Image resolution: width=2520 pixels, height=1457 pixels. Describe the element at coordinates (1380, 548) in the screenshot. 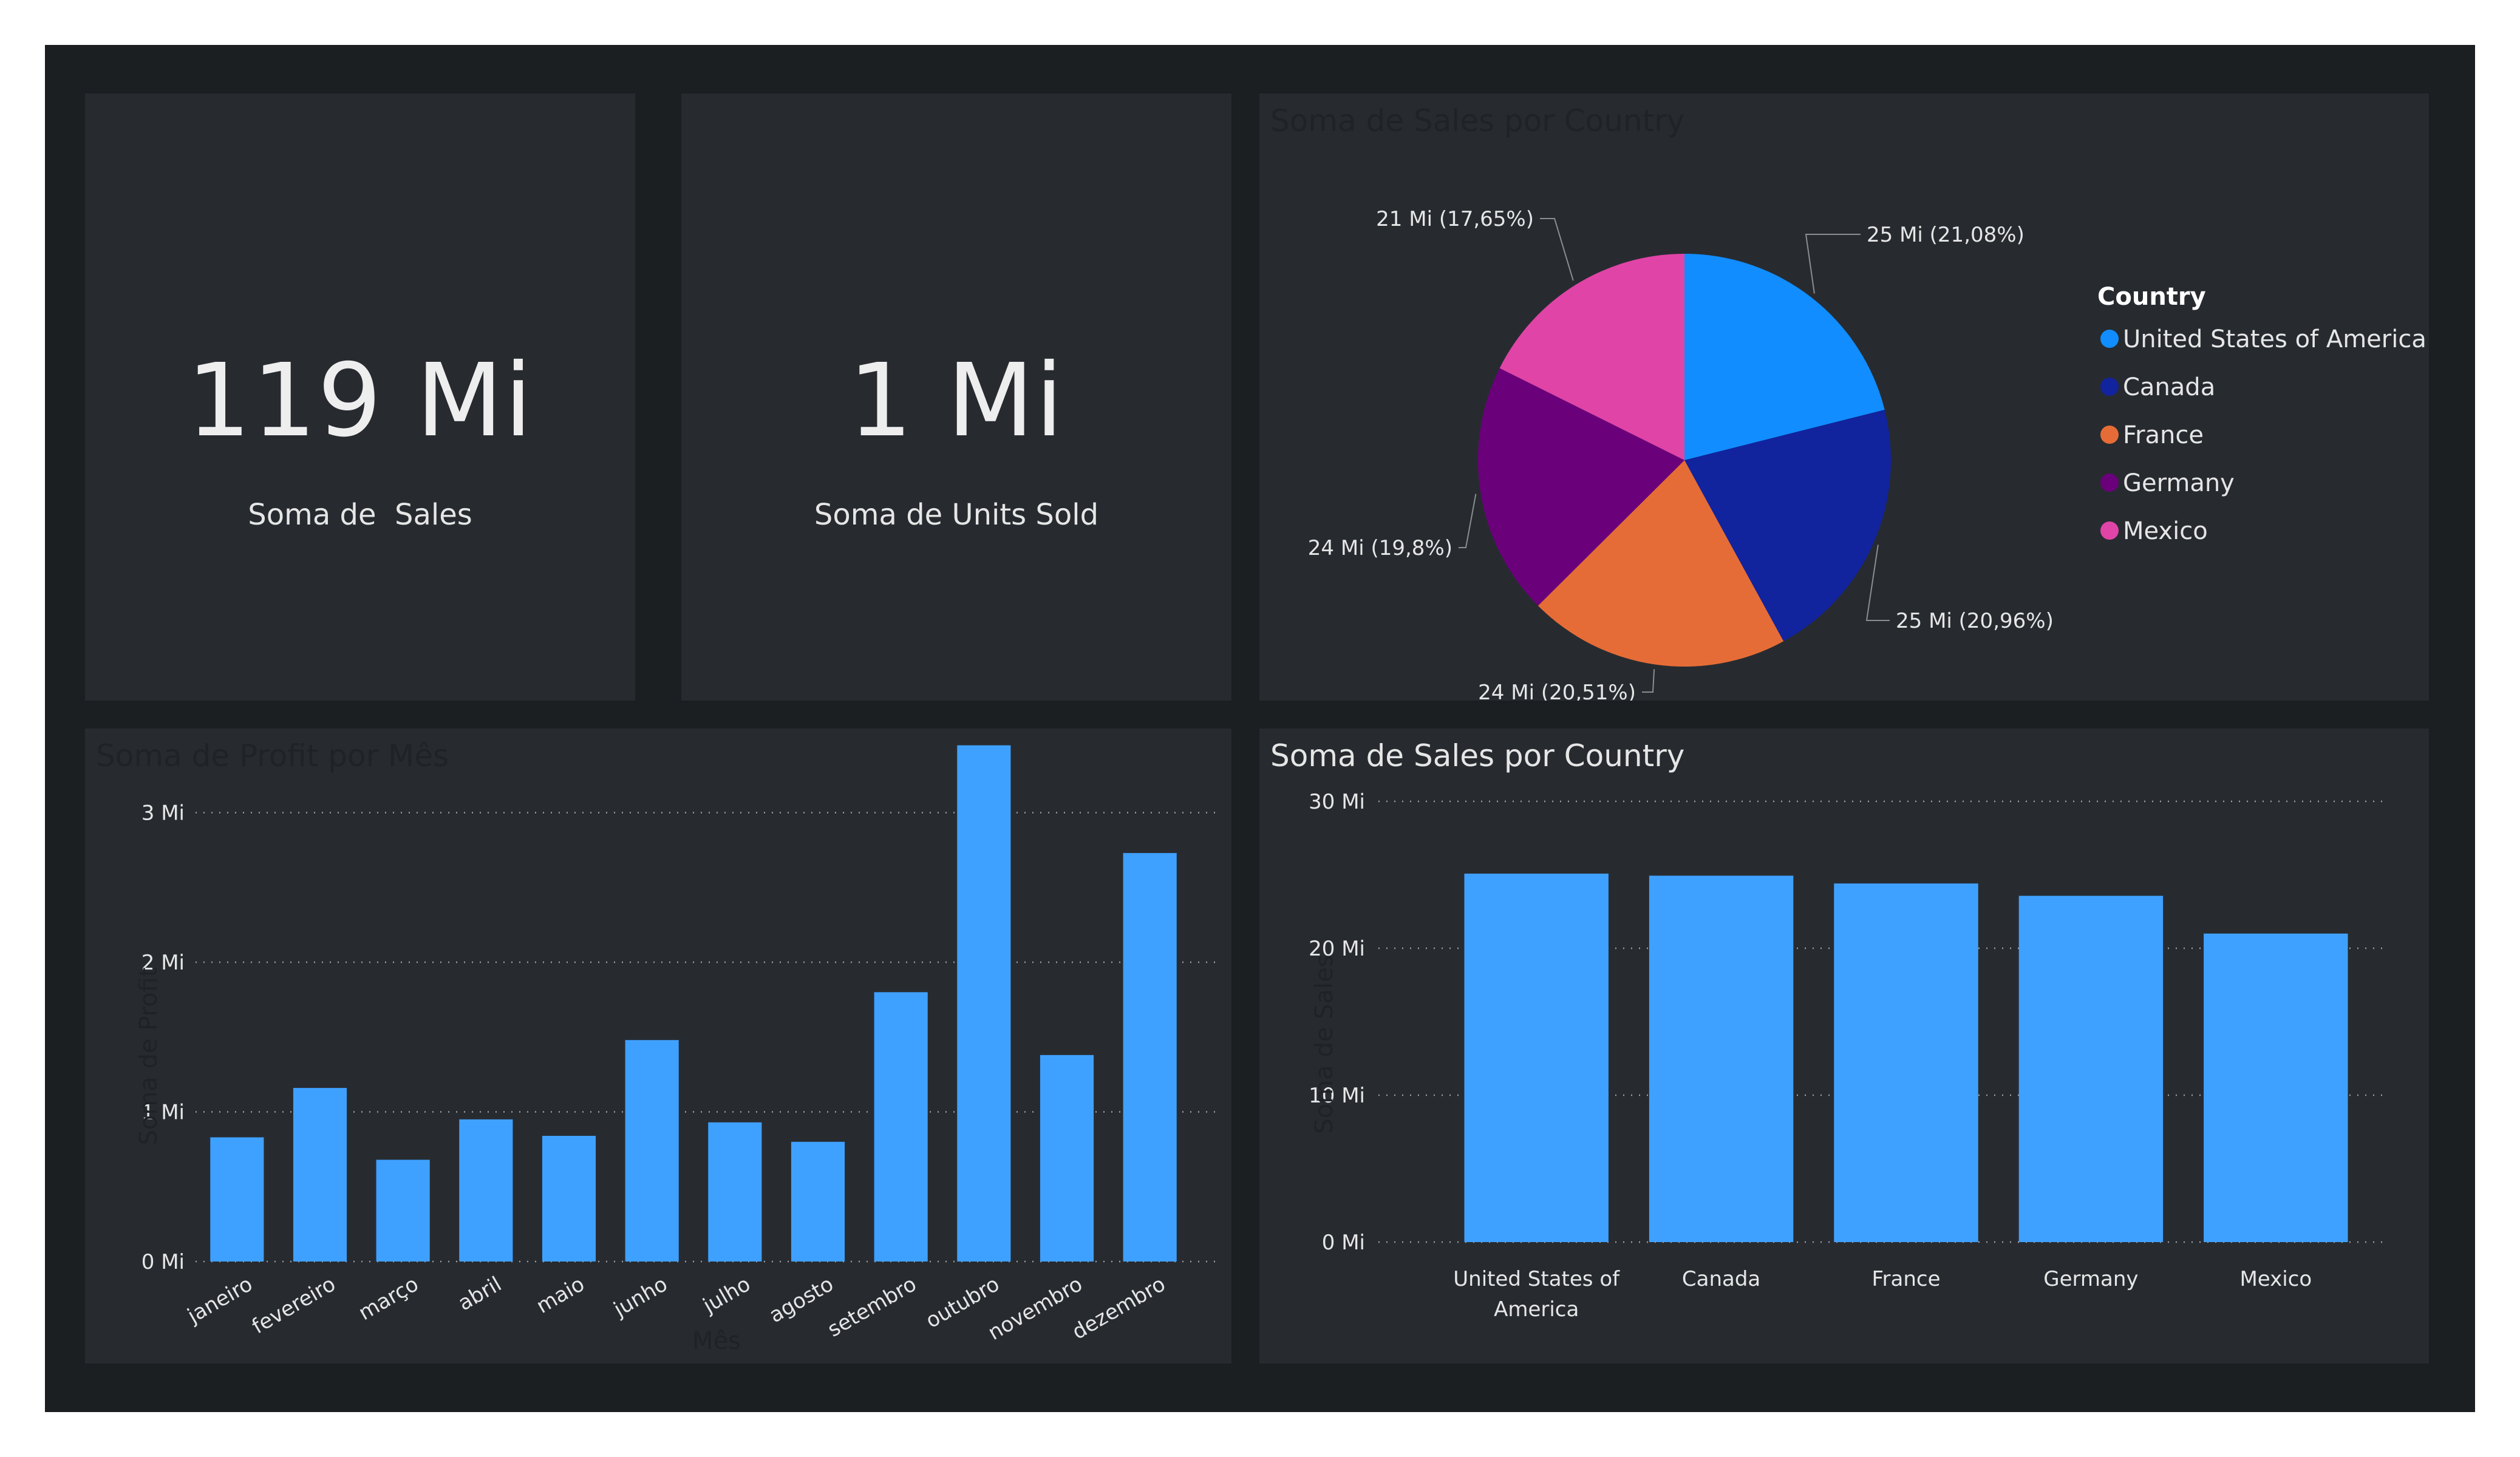

I see `pie-data-label: 24 Mi (19,8%)` at that location.